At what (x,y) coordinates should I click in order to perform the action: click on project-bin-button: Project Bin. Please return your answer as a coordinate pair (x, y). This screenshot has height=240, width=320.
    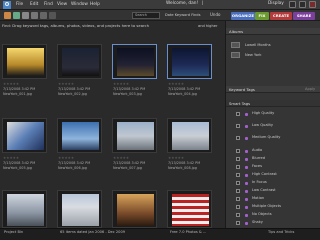
    Looking at the image, I should click on (13, 232).